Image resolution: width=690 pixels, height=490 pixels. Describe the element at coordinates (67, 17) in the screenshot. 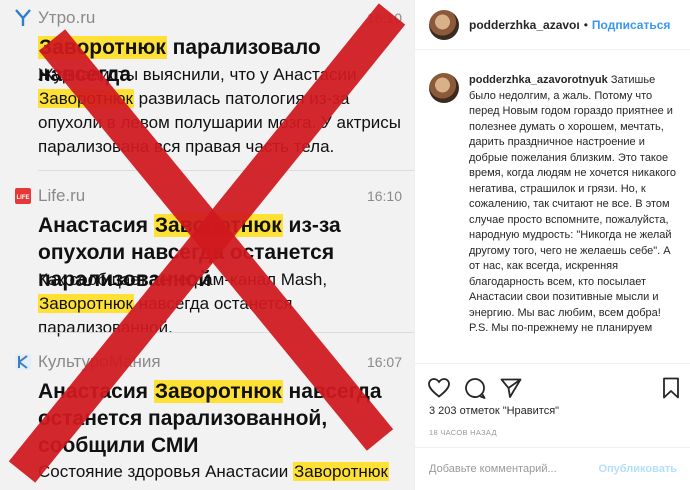

I see `news-source-name: Утро.ru` at that location.